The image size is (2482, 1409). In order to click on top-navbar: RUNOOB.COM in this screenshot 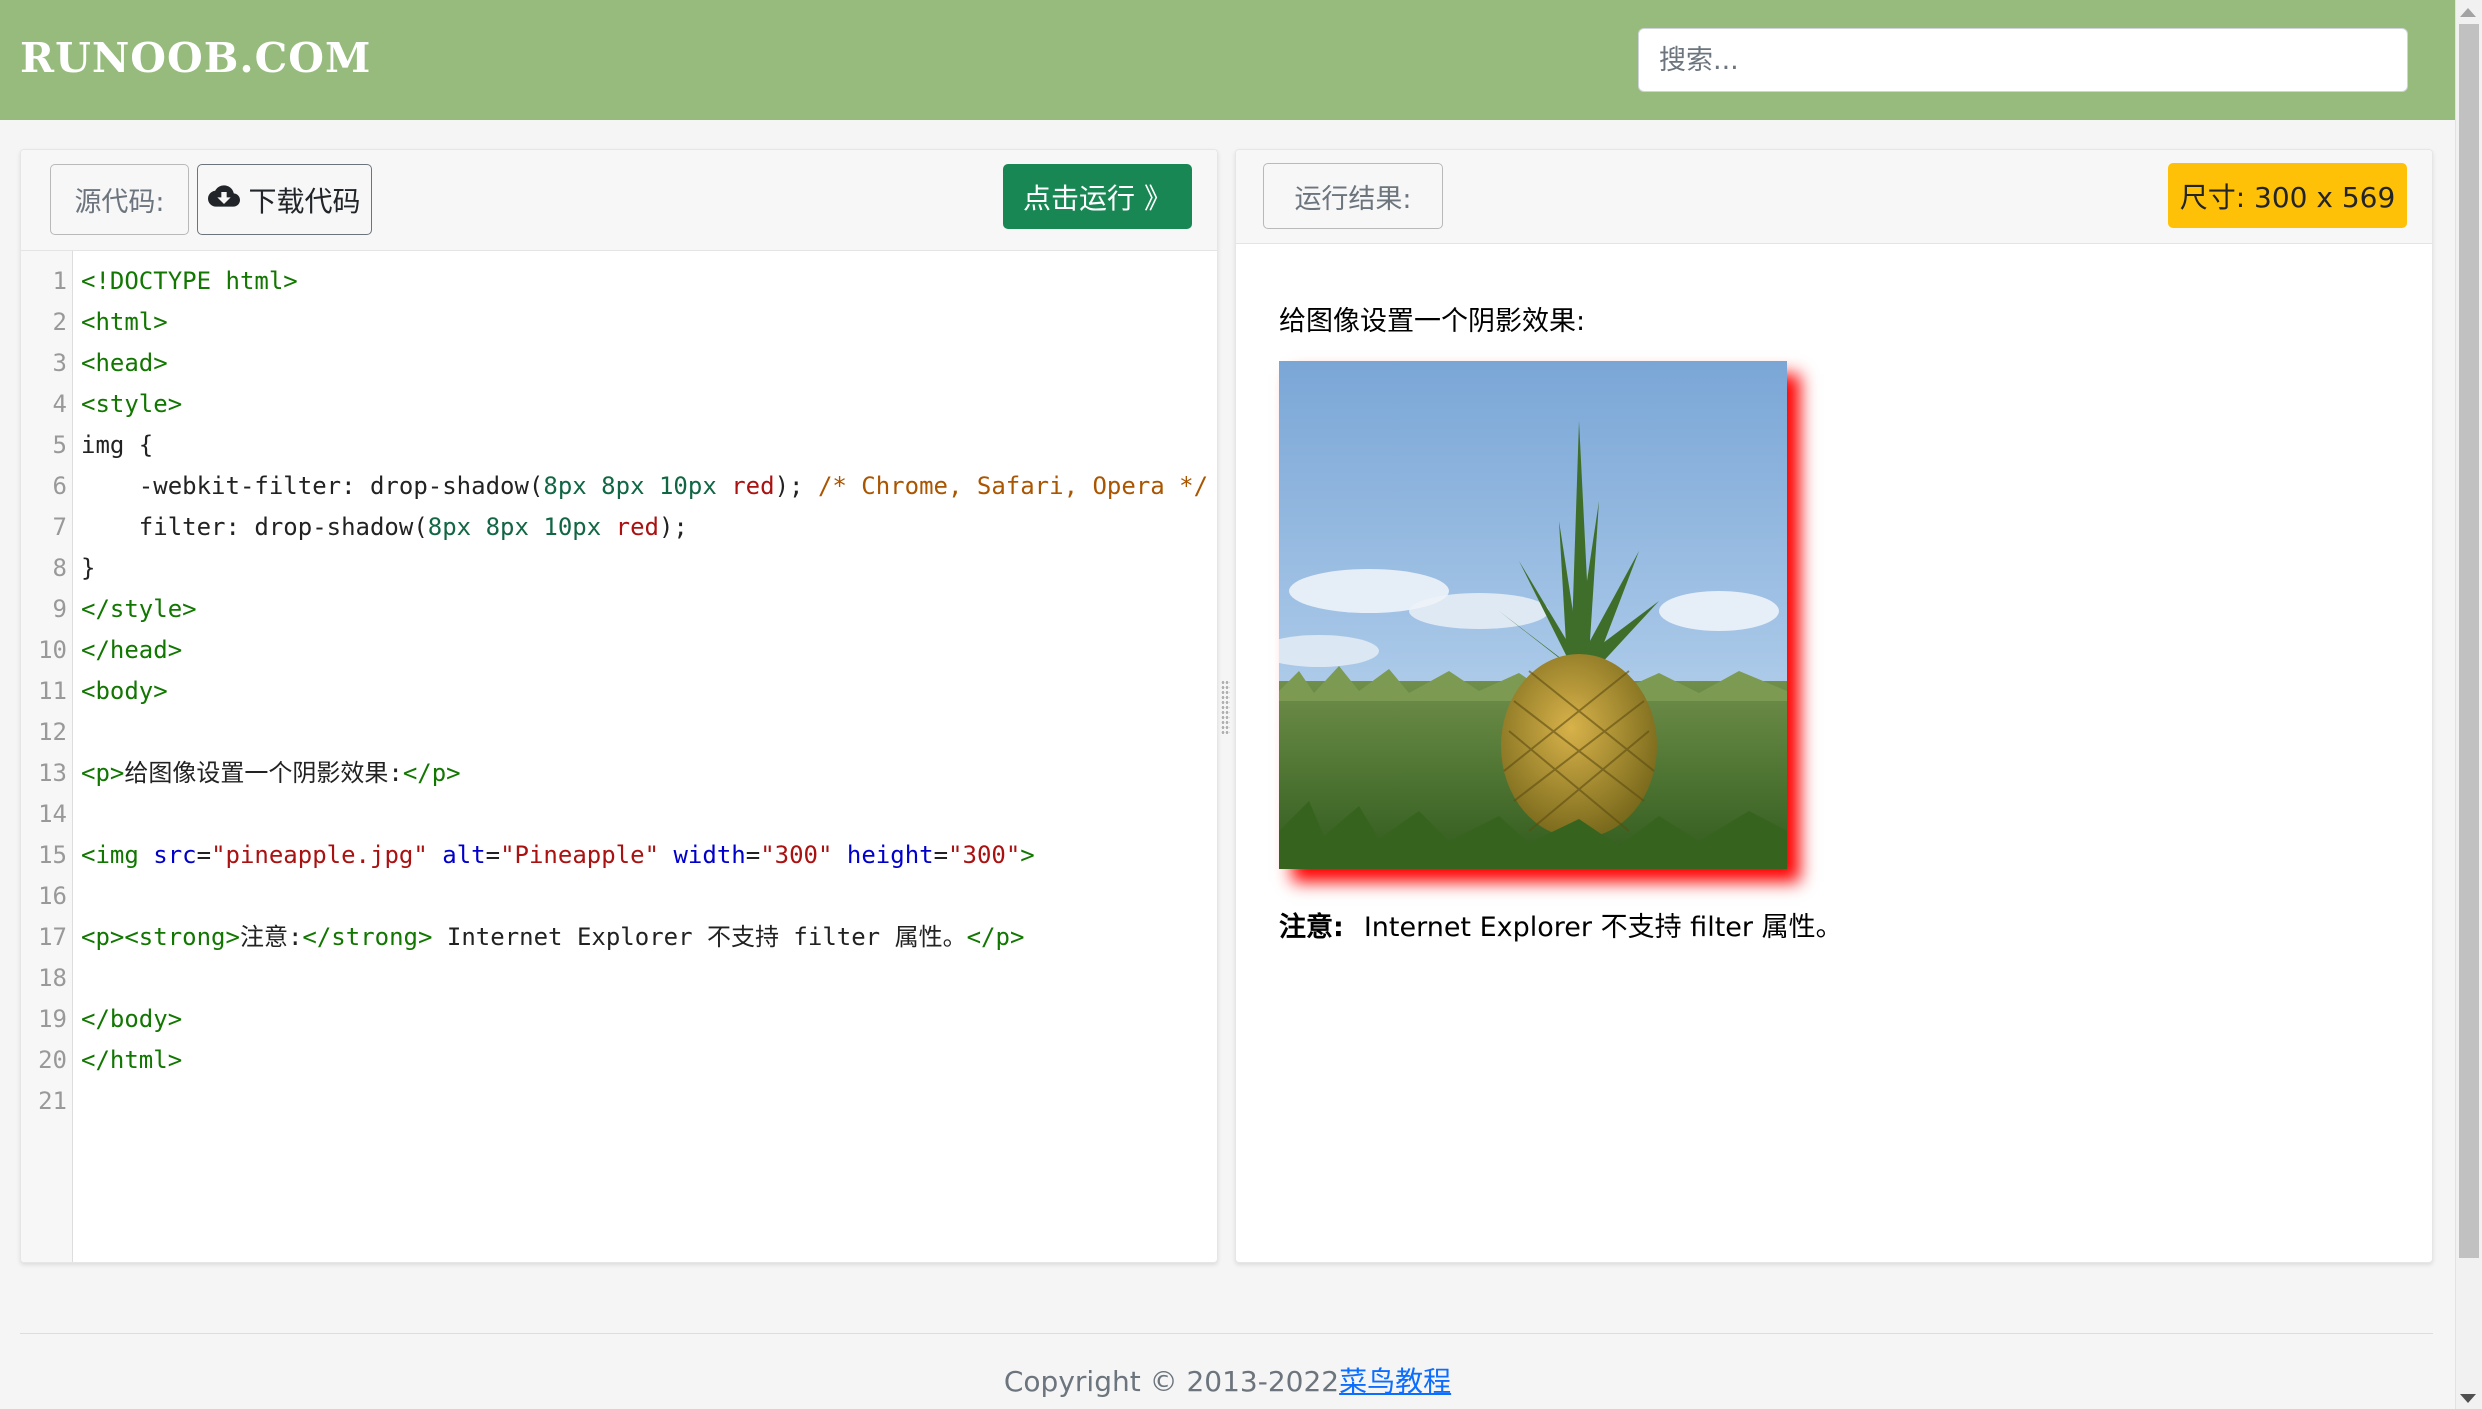, I will do `click(1227, 60)`.